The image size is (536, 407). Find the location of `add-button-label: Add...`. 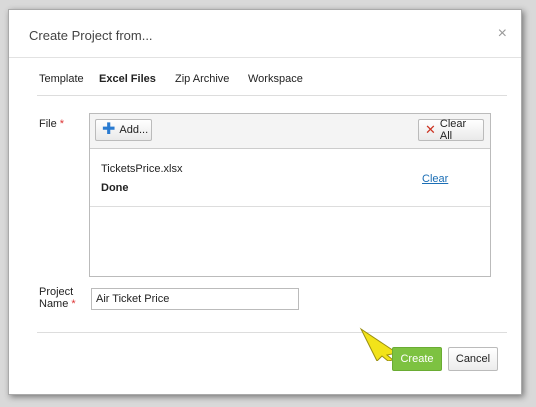

add-button-label: Add... is located at coordinates (134, 130).